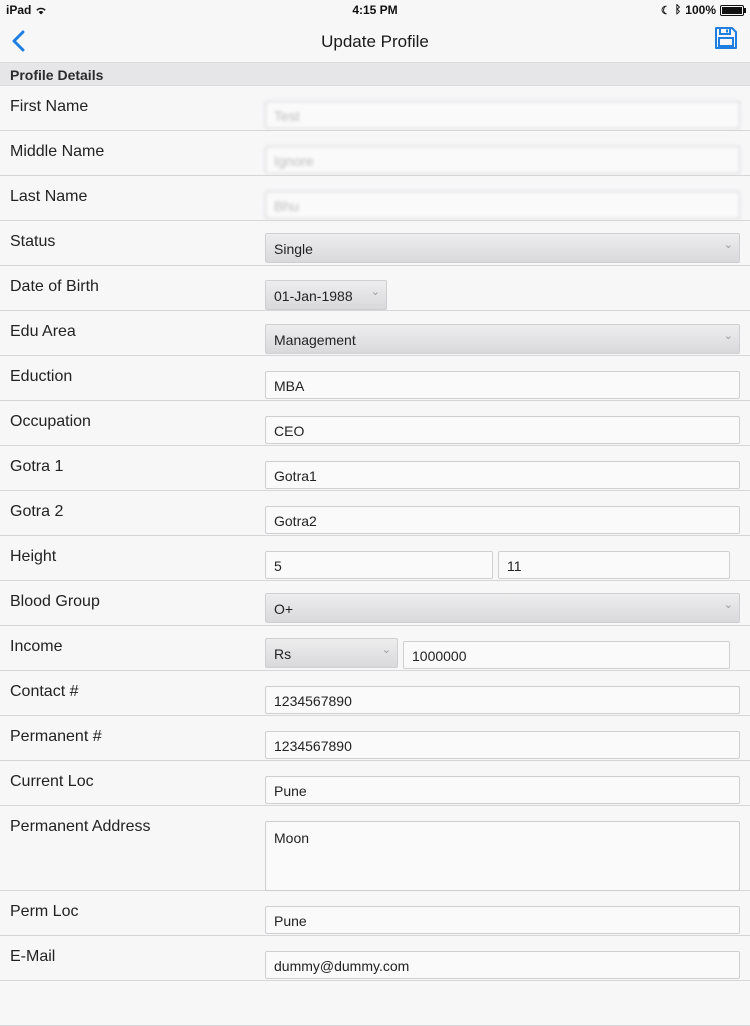 Image resolution: width=750 pixels, height=1026 pixels. Describe the element at coordinates (33, 556) in the screenshot. I see `height-label: Height` at that location.